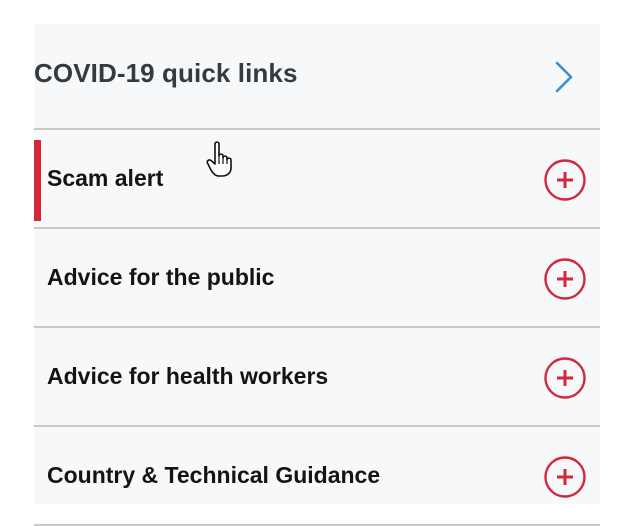 The image size is (640, 526). What do you see at coordinates (188, 376) in the screenshot?
I see `accordion-item-label: Advice for health workers` at bounding box center [188, 376].